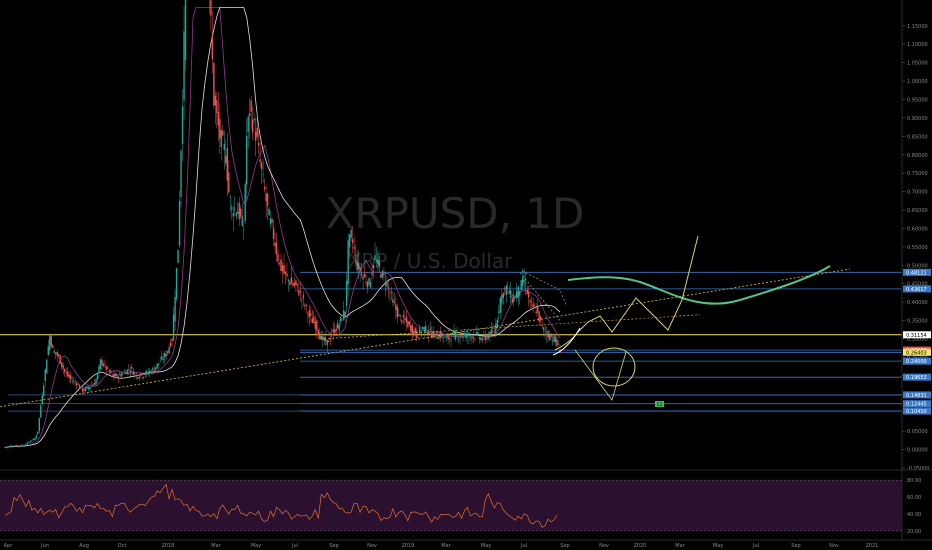 The width and height of the screenshot is (932, 550). Describe the element at coordinates (659, 405) in the screenshot. I see `annotation-badge-label: 11` at that location.